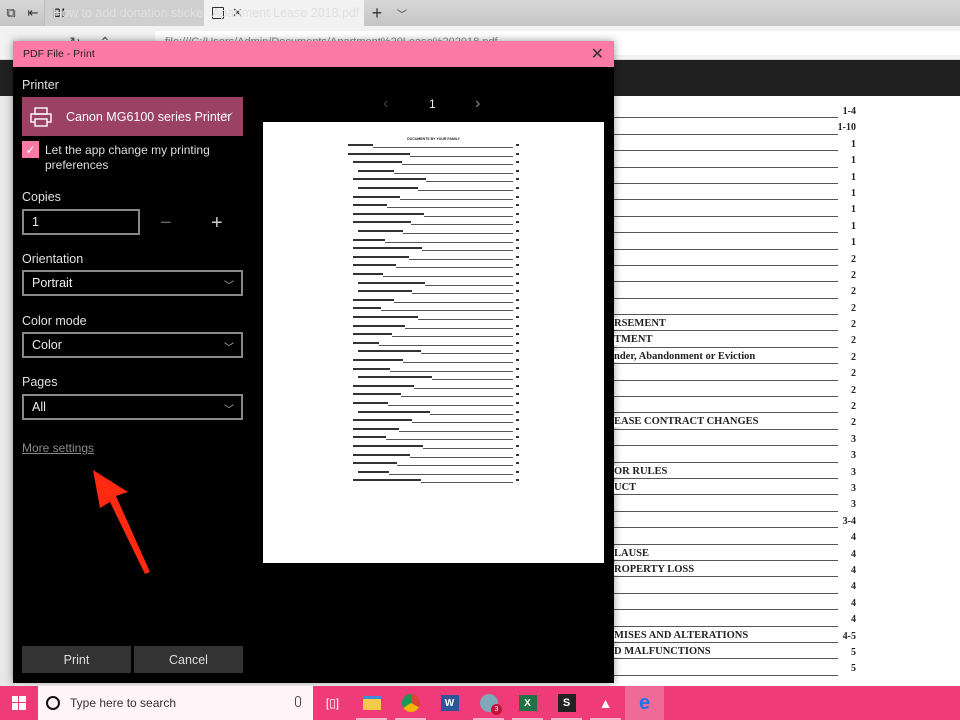 The height and width of the screenshot is (720, 960). Describe the element at coordinates (132, 283) in the screenshot. I see `orientation-select: Portrait ﹀` at that location.